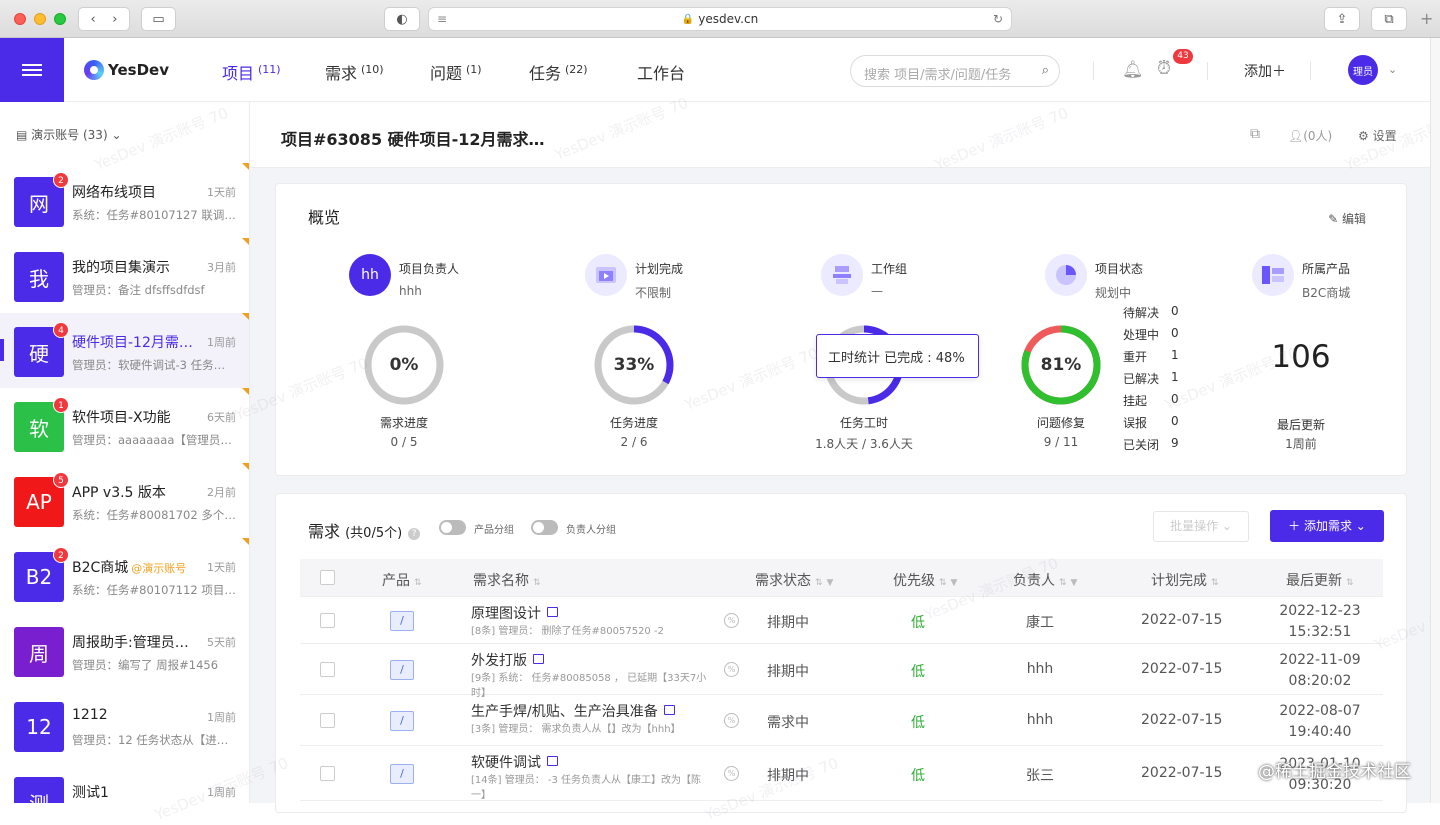  What do you see at coordinates (1265, 71) in the screenshot?
I see `add-button: 添加＋` at bounding box center [1265, 71].